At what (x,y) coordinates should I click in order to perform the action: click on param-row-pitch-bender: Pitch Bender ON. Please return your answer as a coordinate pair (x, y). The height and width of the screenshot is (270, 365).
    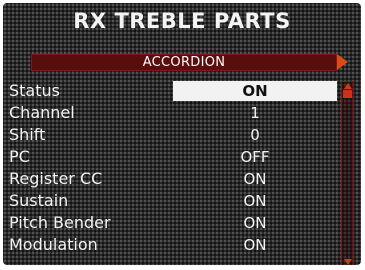
    Looking at the image, I should click on (171, 223).